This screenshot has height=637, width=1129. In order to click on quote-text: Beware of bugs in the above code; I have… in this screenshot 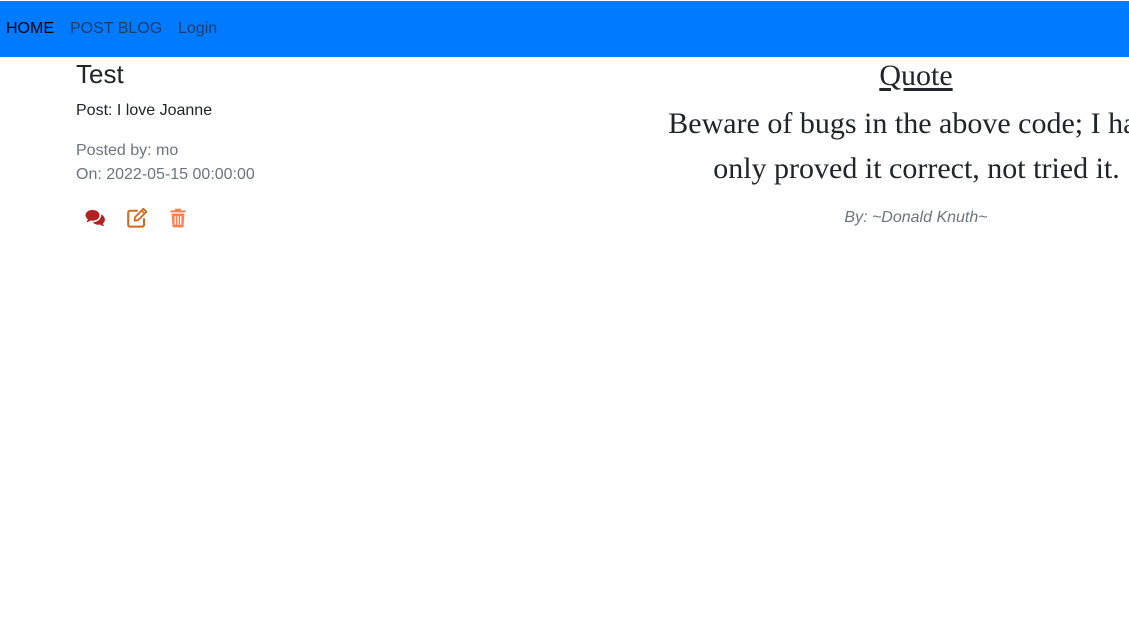, I will do `click(898, 146)`.